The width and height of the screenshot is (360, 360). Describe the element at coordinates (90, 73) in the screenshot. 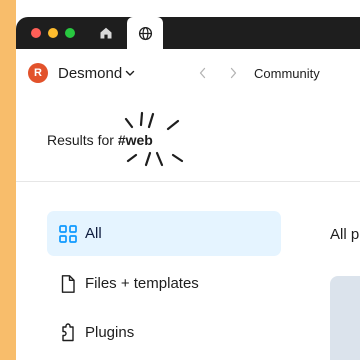

I see `account-name: Desmond` at that location.